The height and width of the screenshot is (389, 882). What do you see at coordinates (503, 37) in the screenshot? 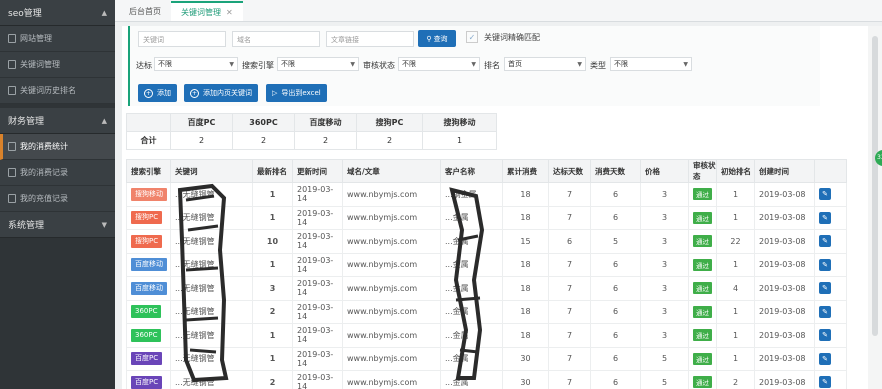
I see `exact-match-checkbox: ✓ 关键词精确匹配` at bounding box center [503, 37].